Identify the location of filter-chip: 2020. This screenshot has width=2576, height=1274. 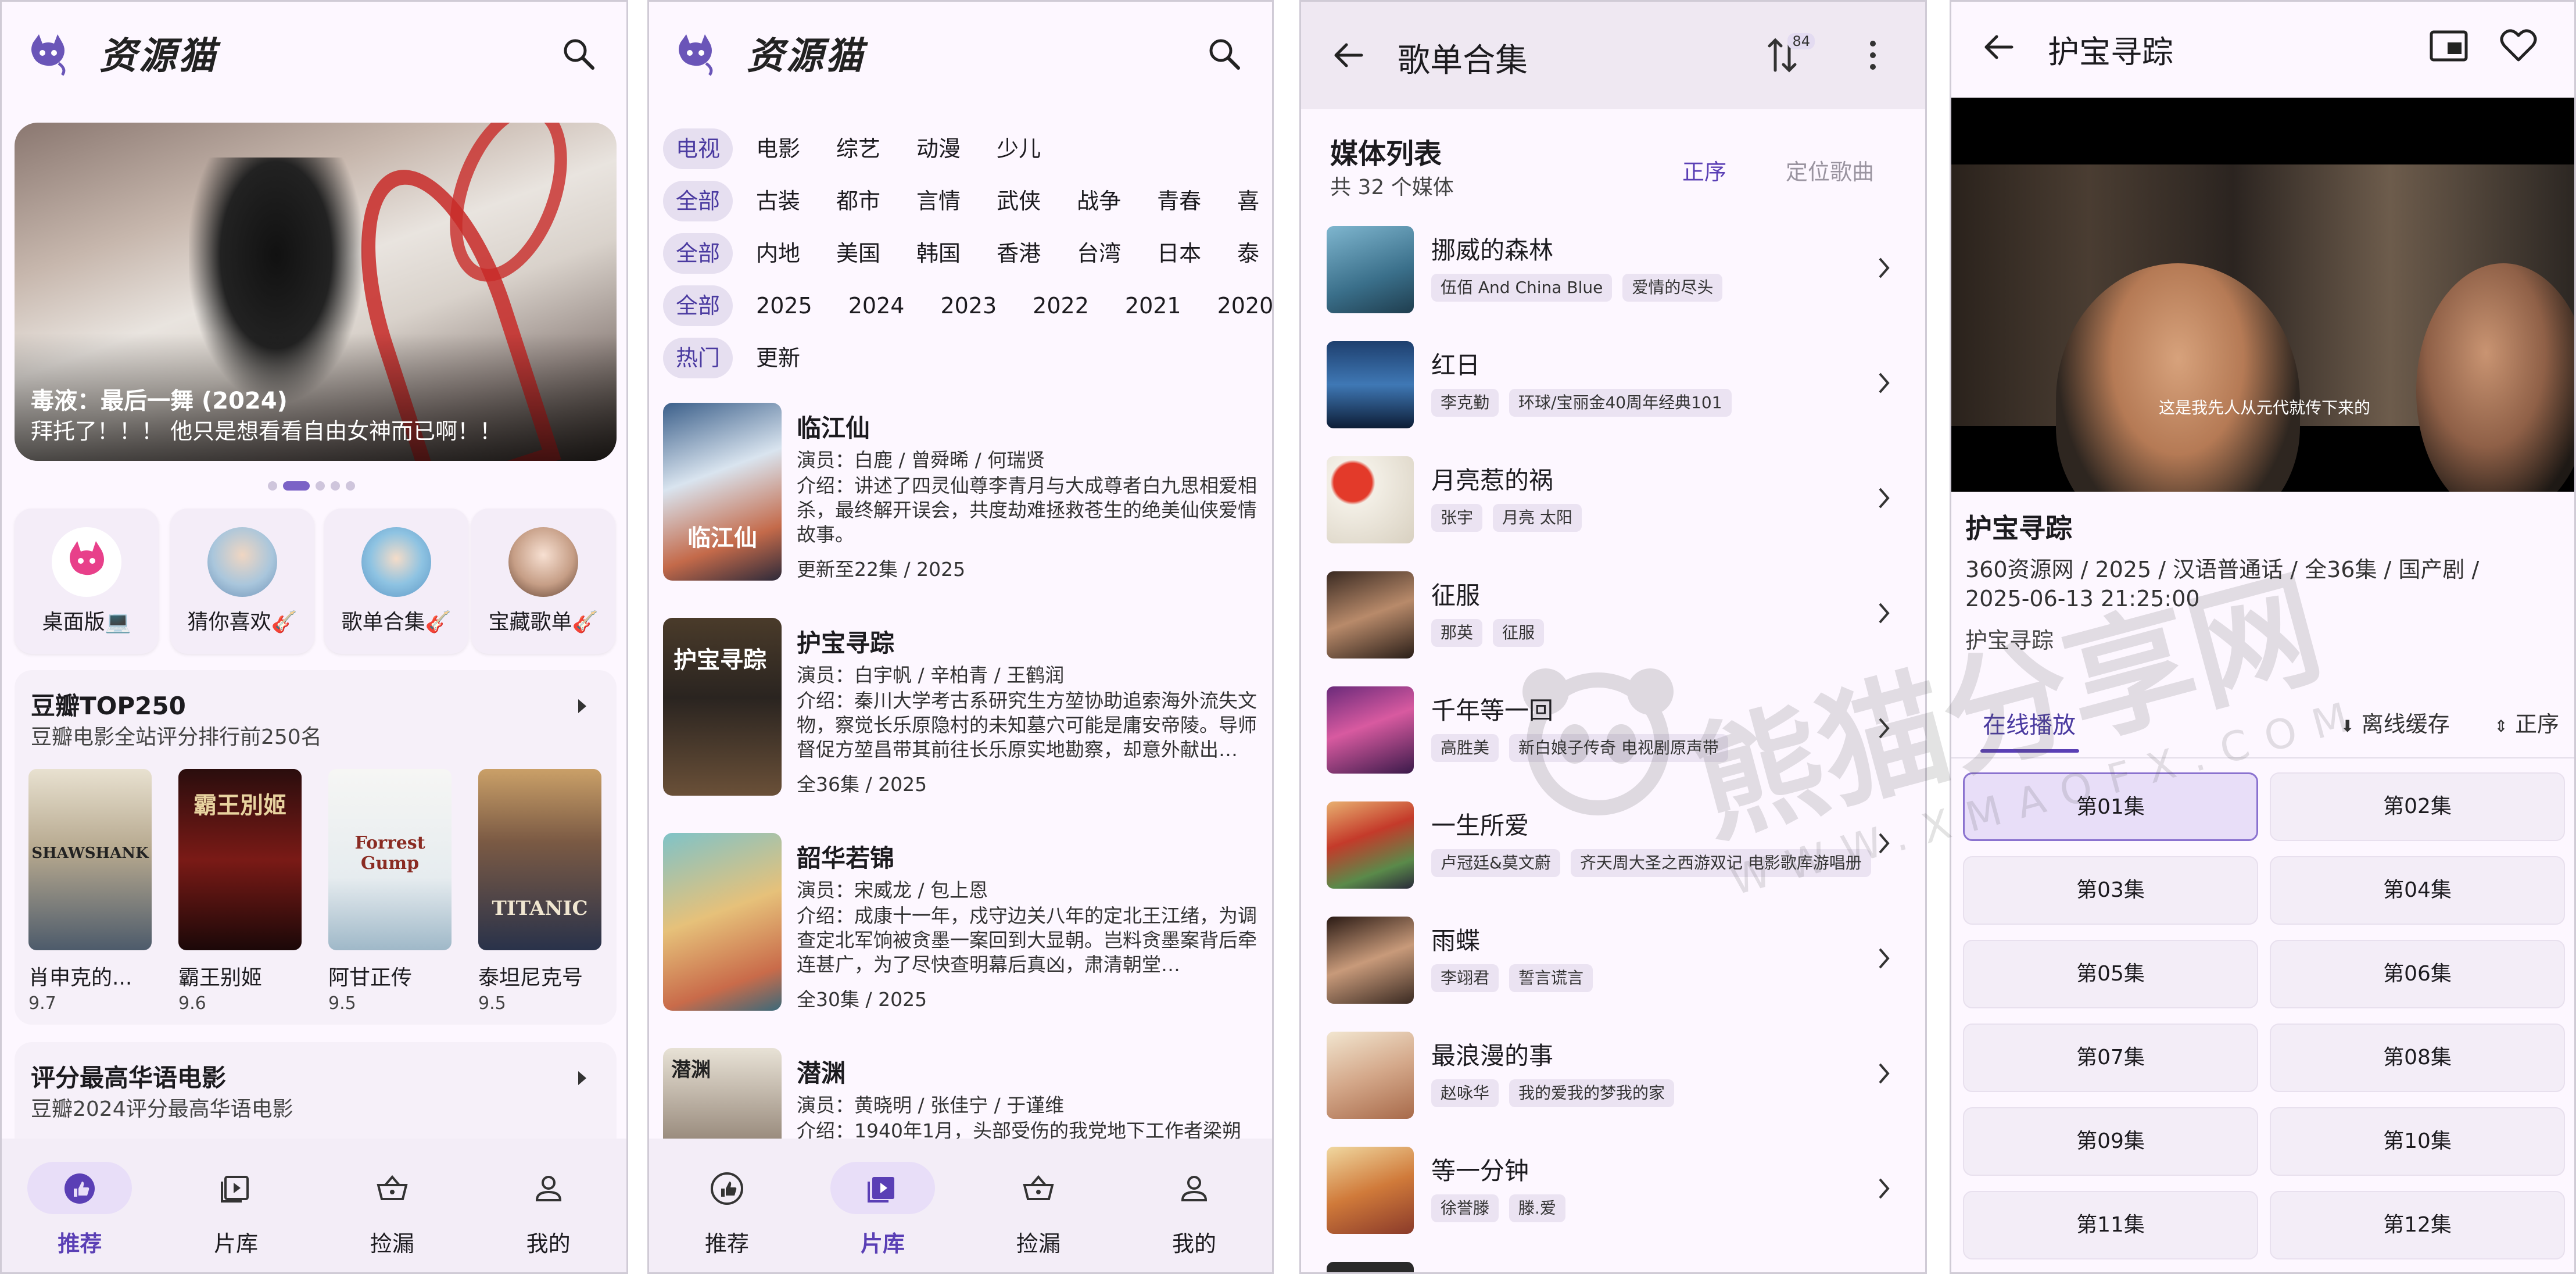
(1238, 305).